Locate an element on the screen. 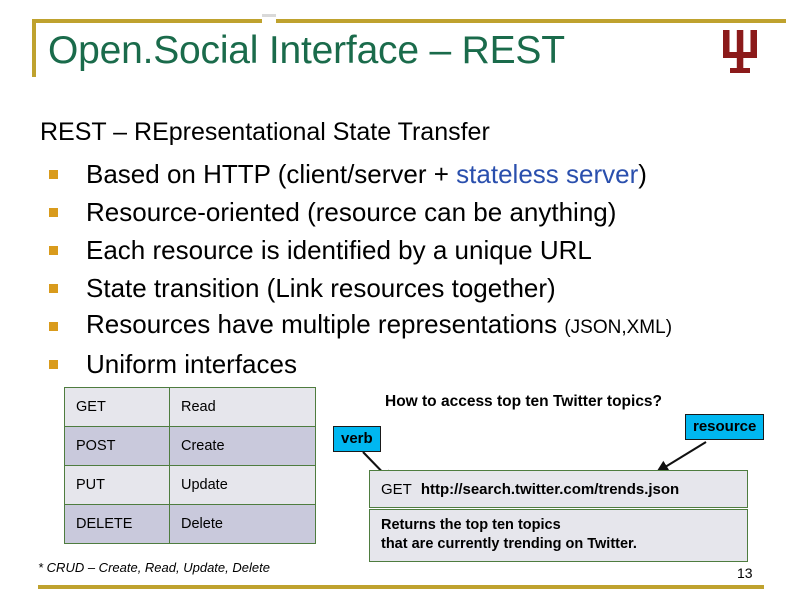 This screenshot has width=800, height=600. table-cell-action: Delete is located at coordinates (242, 524).